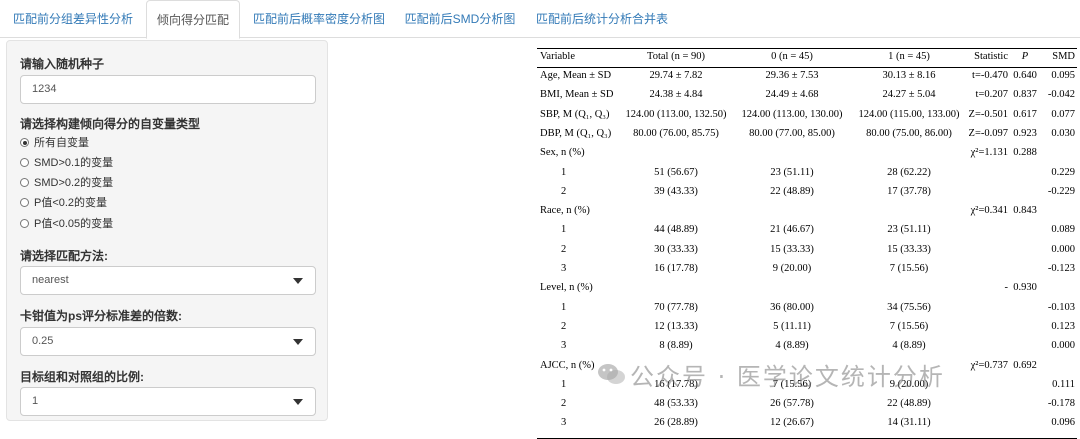 This screenshot has height=439, width=1080. What do you see at coordinates (1063, 75) in the screenshot?
I see `cell-smd: 0.095` at bounding box center [1063, 75].